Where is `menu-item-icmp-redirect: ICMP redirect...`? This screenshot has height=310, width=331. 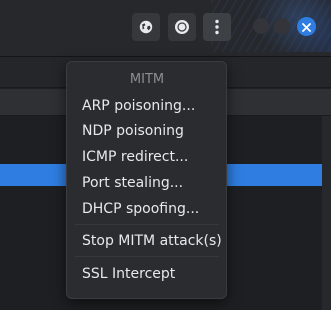
menu-item-icmp-redirect: ICMP redirect... is located at coordinates (135, 157).